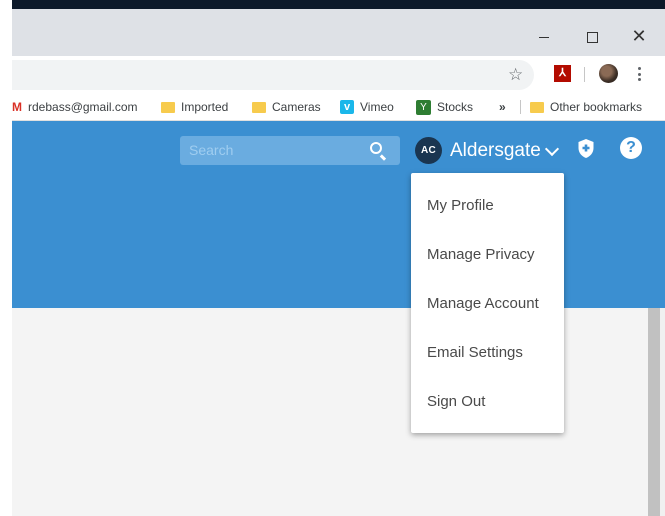 Image resolution: width=665 pixels, height=516 pixels. I want to click on toolbar-divider, so click(584, 74).